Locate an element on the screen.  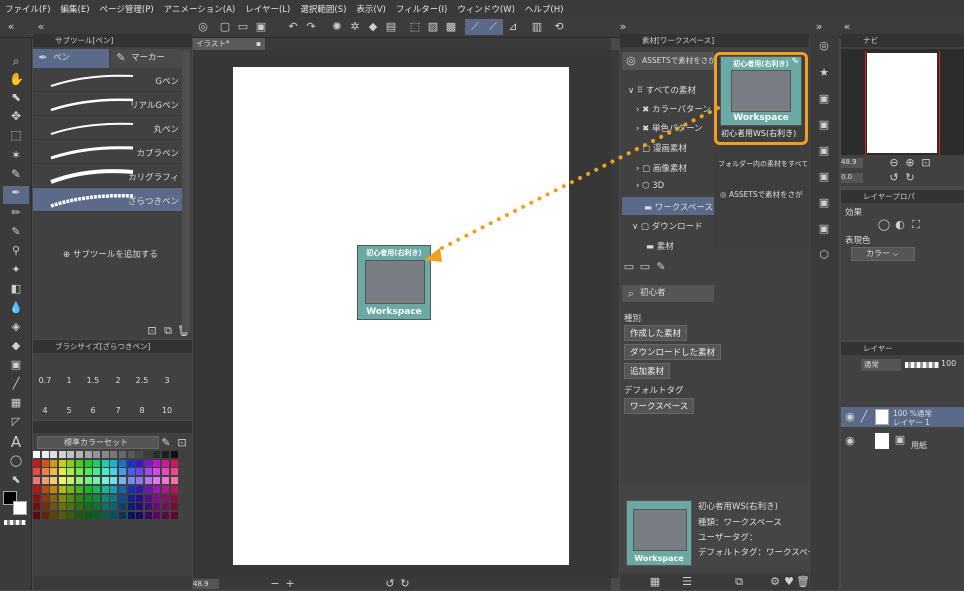
navigator-preview is located at coordinates (902, 102).